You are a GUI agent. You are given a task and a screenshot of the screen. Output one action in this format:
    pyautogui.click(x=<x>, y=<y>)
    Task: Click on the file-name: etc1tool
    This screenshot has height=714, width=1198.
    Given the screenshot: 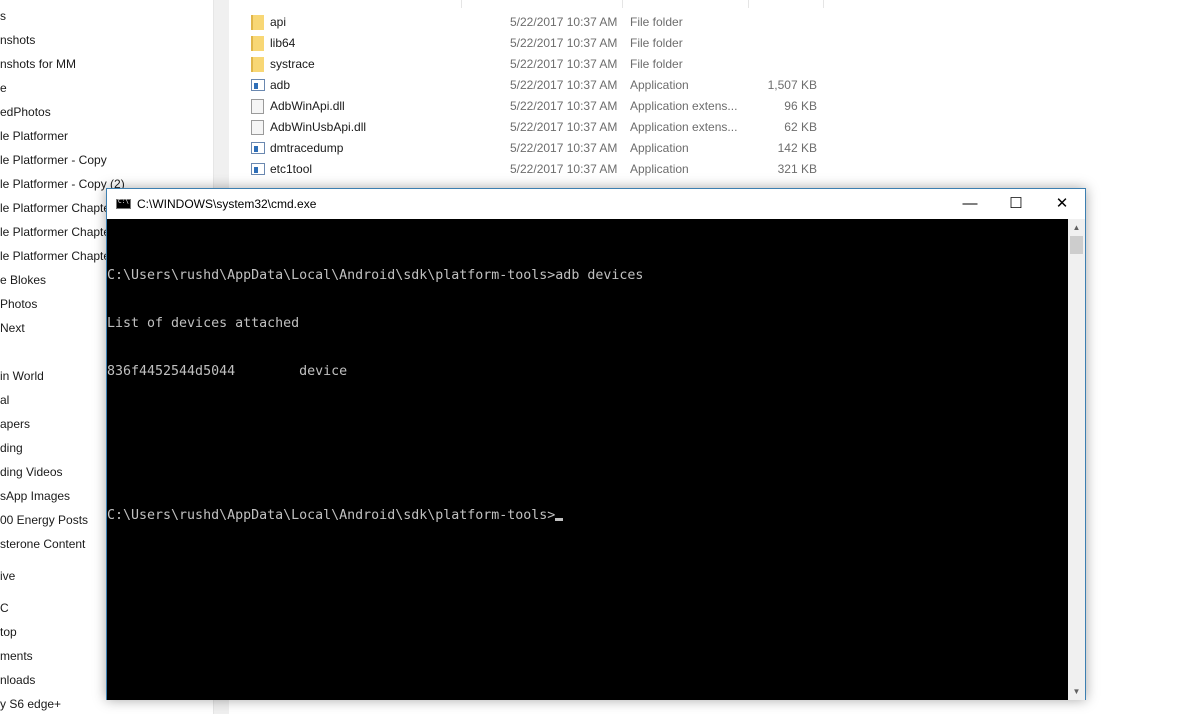 What is the action you would take?
    pyautogui.click(x=291, y=169)
    